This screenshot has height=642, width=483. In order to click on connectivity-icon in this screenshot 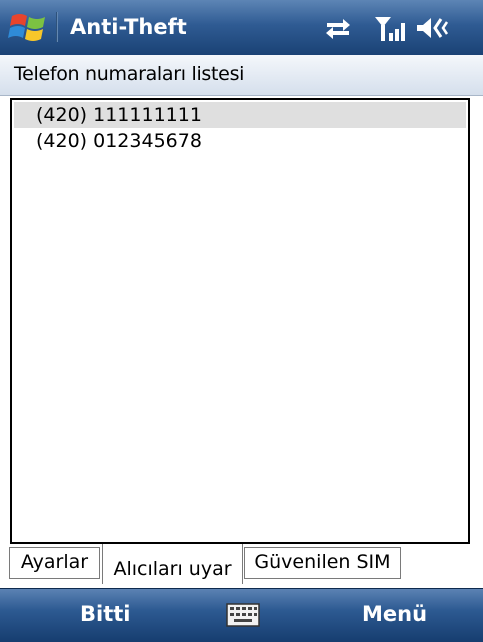, I will do `click(338, 29)`.